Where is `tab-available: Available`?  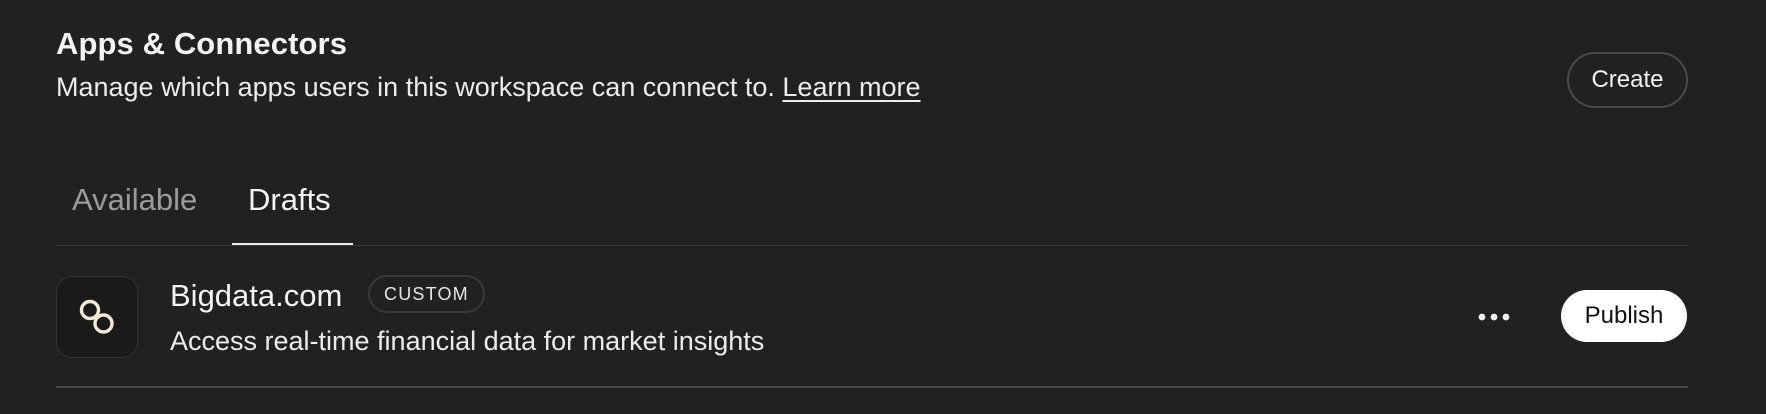 tab-available: Available is located at coordinates (134, 200).